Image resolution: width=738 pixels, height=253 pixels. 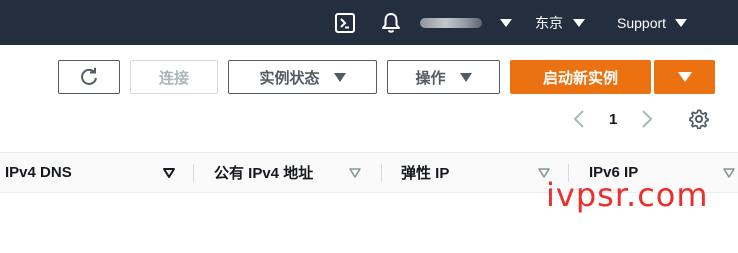 I want to click on current-page-number: 1, so click(x=613, y=119).